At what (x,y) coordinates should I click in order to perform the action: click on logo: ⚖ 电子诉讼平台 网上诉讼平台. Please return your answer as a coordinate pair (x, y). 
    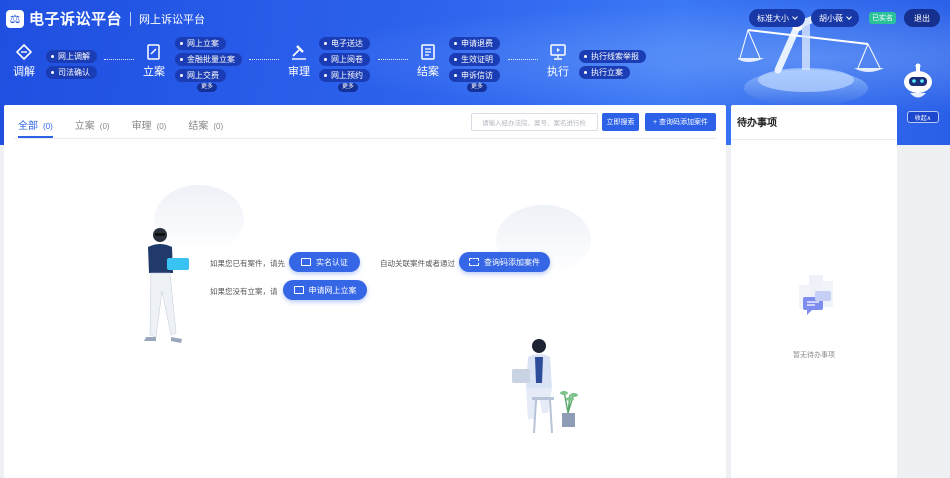
    Looking at the image, I should click on (105, 18).